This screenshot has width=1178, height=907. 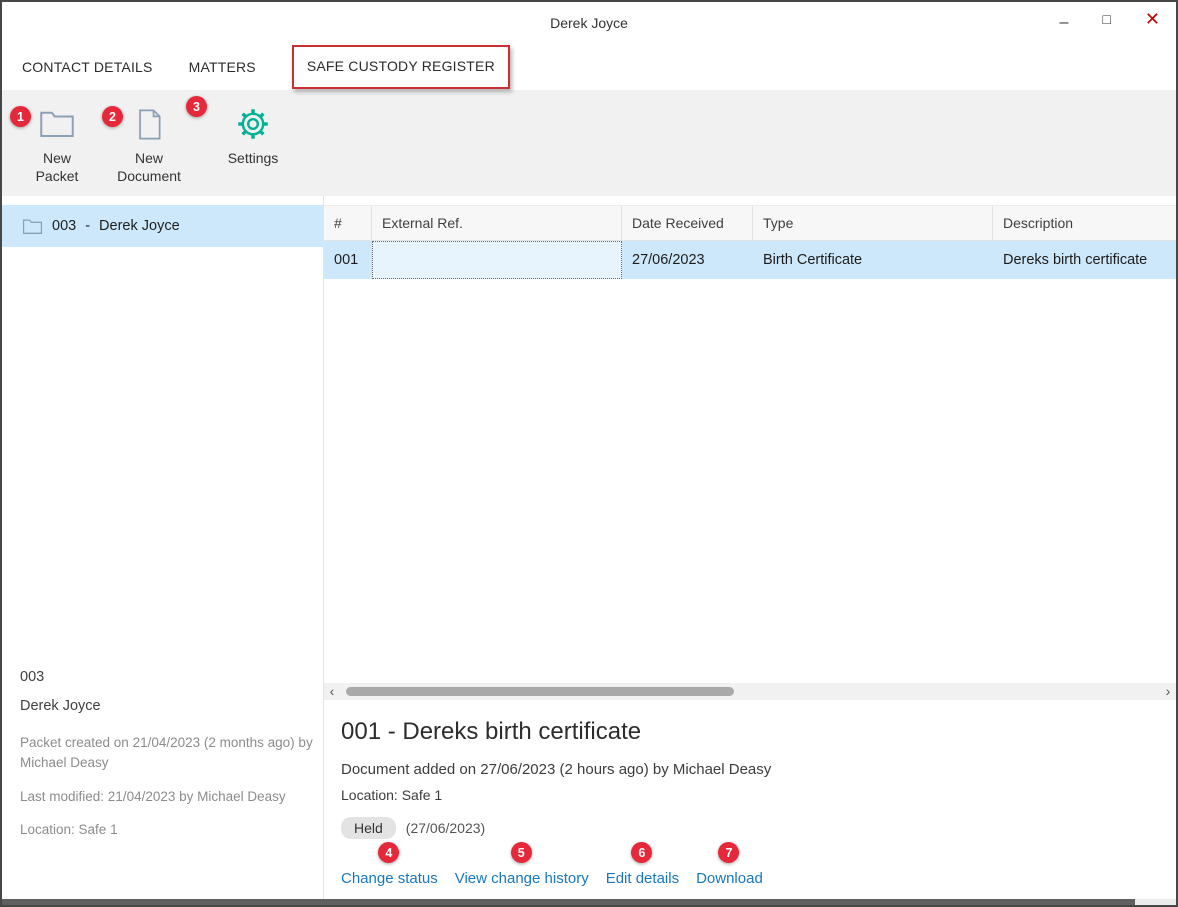 I want to click on new-packet-button: 1 New Packet, so click(x=50, y=143).